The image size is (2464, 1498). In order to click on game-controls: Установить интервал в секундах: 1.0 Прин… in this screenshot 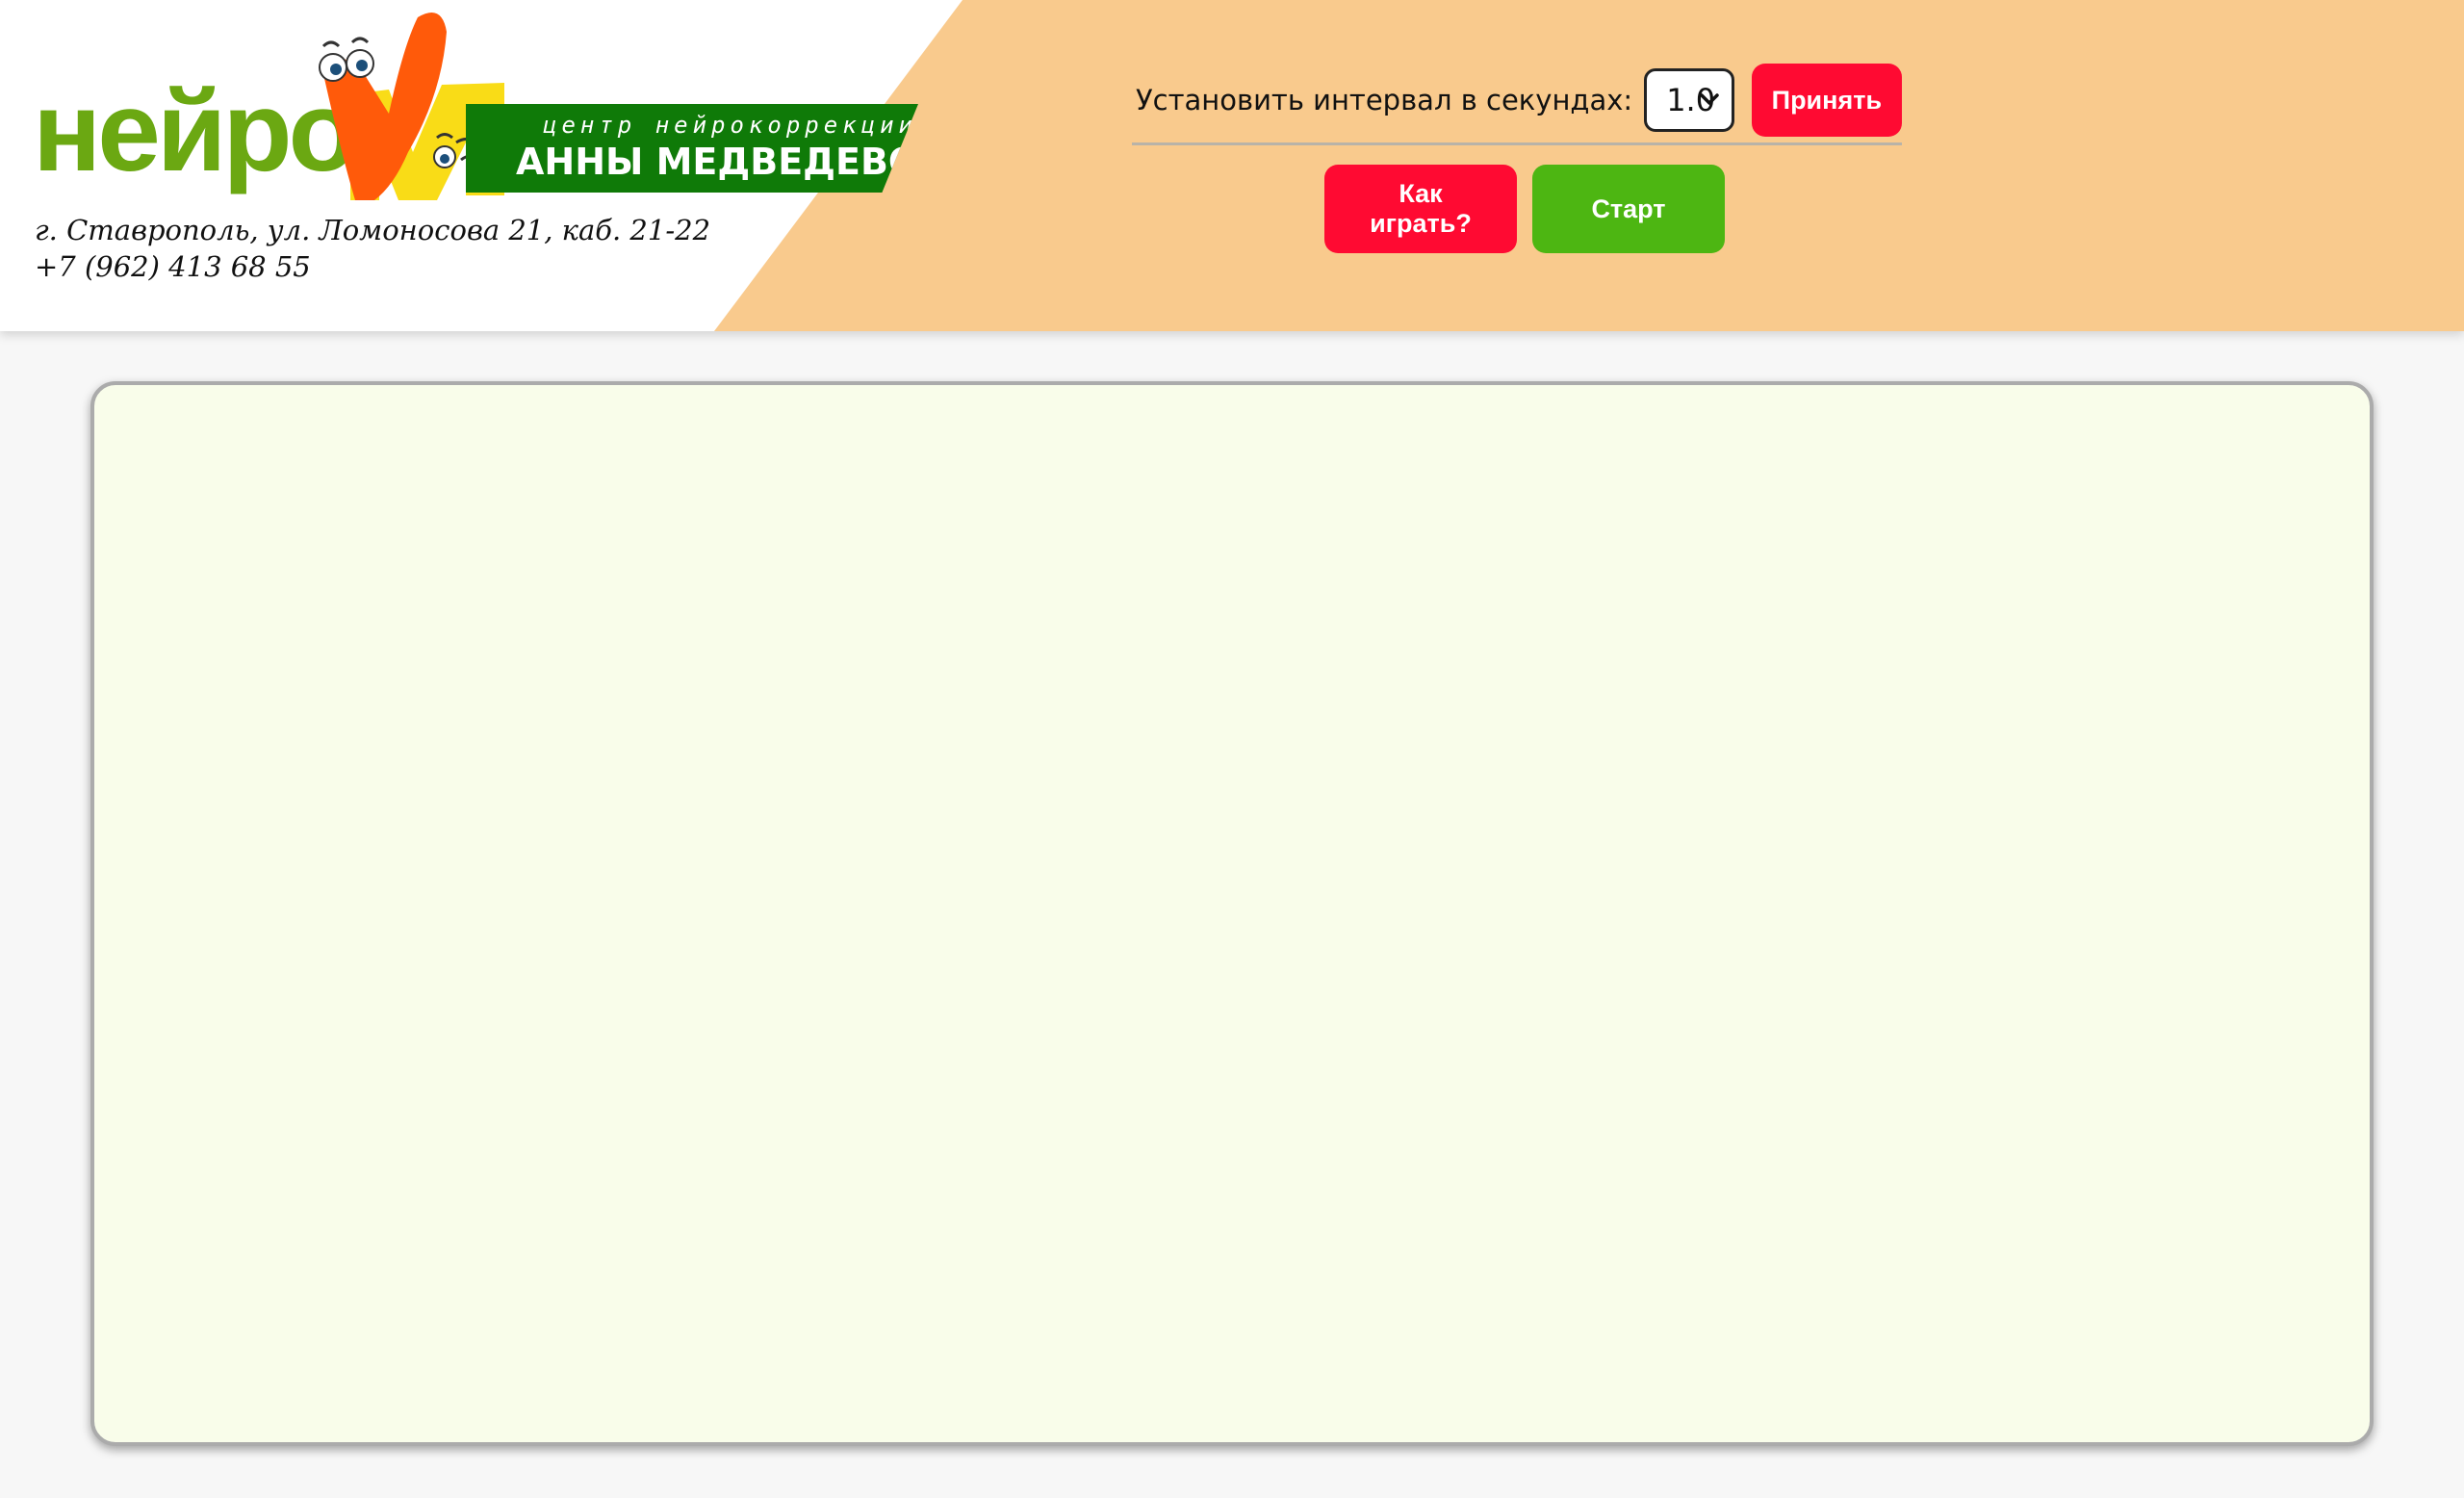, I will do `click(1517, 157)`.